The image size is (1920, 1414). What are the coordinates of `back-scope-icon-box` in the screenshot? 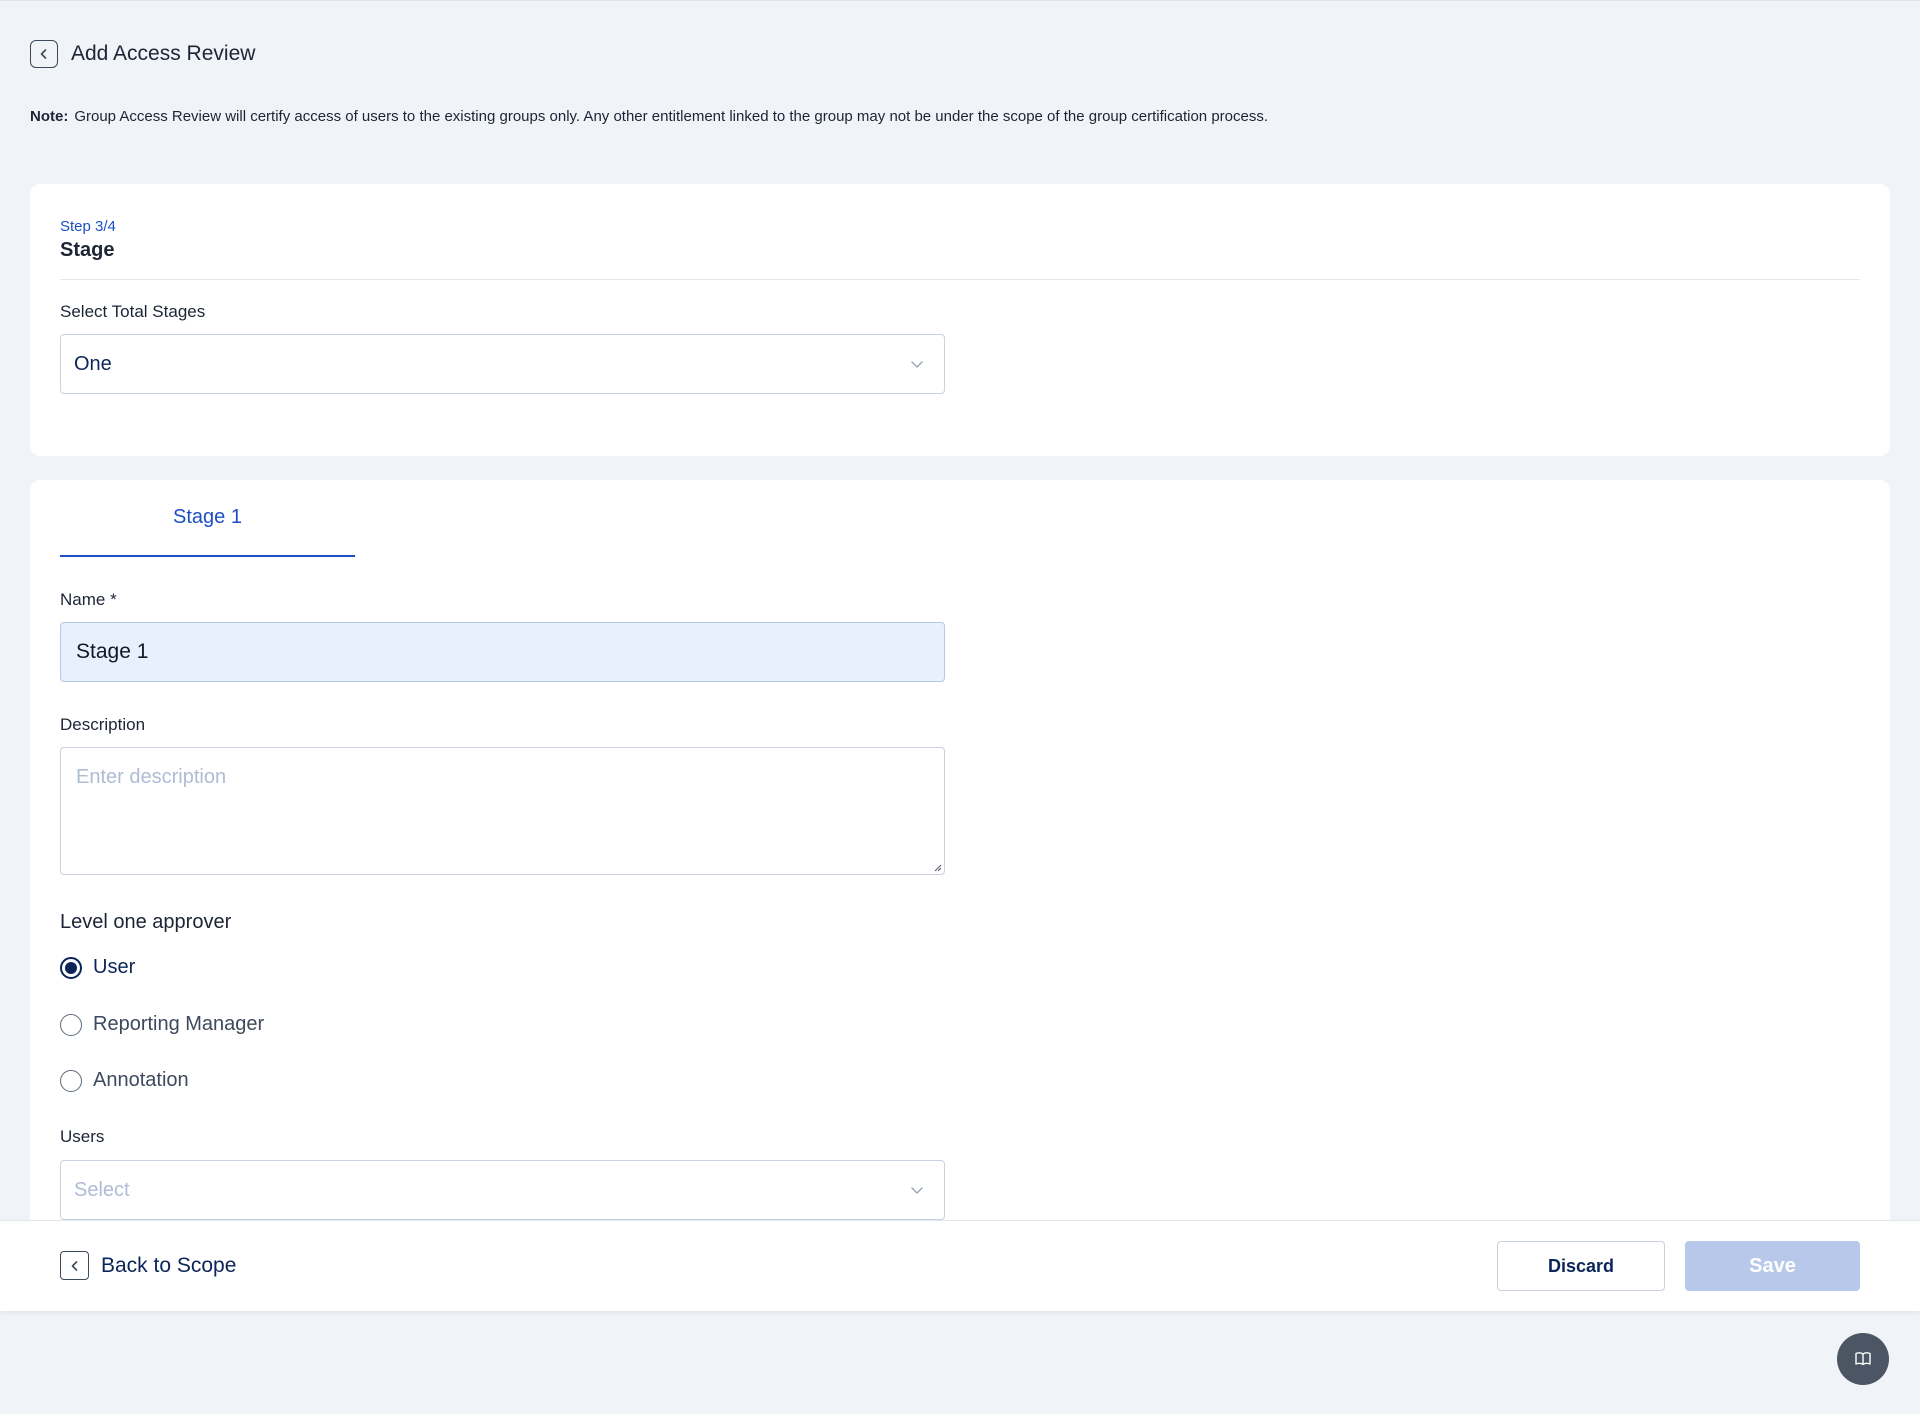 It's located at (74, 1265).